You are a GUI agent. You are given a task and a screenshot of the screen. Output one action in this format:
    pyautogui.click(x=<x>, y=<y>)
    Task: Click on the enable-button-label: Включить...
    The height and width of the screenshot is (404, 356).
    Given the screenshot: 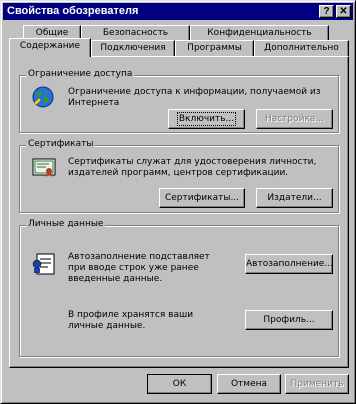 What is the action you would take?
    pyautogui.click(x=206, y=119)
    